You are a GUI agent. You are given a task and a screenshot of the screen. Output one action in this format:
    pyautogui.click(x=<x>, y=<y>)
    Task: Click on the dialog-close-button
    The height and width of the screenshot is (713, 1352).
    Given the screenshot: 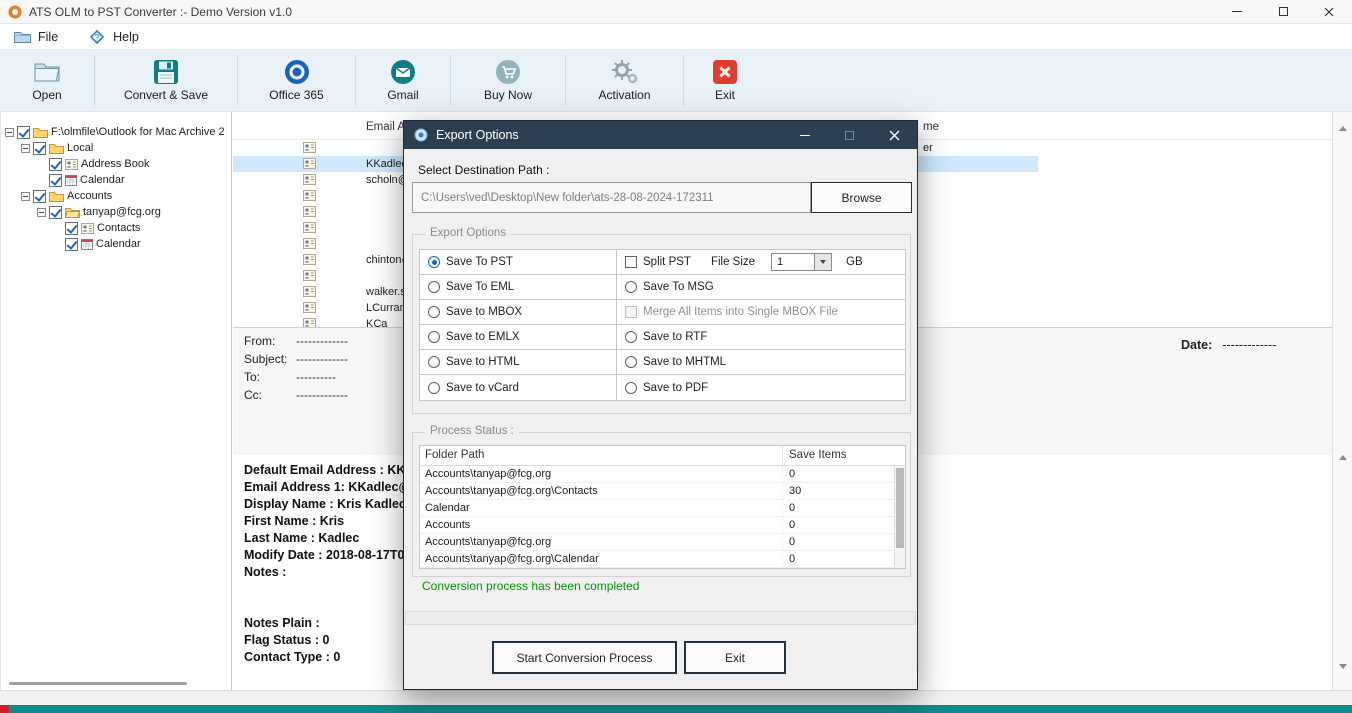 What is the action you would take?
    pyautogui.click(x=894, y=135)
    